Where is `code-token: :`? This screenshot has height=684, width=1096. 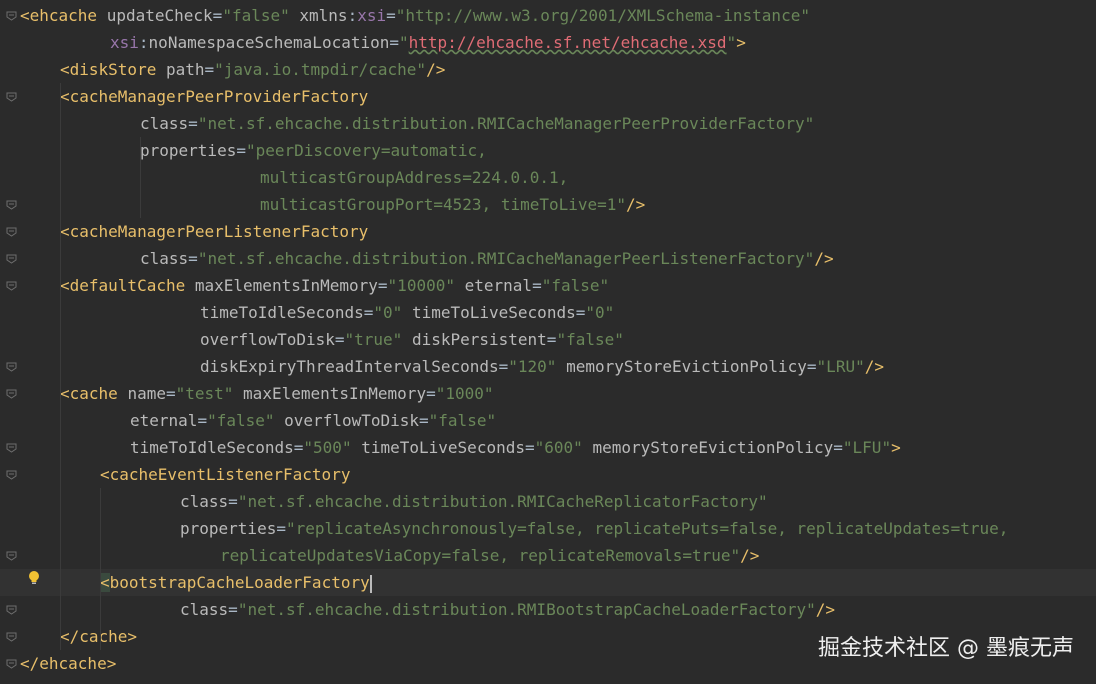 code-token: : is located at coordinates (143, 42).